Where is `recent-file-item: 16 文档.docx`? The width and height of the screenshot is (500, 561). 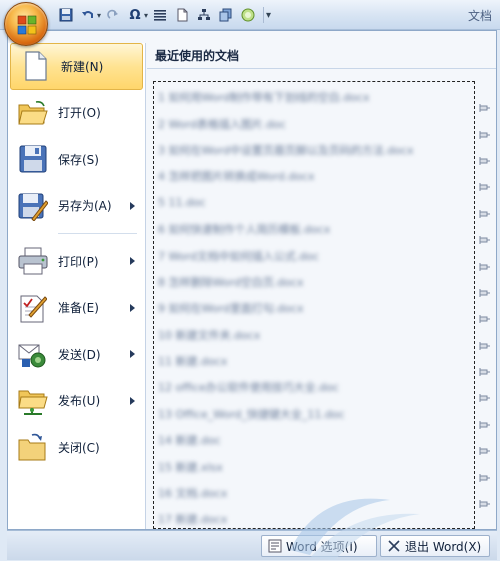 recent-file-item: 16 文档.docx is located at coordinates (314, 493).